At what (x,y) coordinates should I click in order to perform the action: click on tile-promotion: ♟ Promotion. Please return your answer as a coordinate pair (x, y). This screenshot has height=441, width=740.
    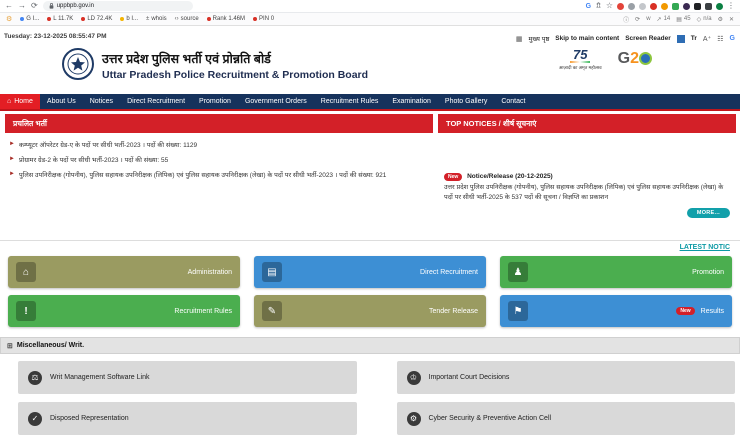
    Looking at the image, I should click on (616, 272).